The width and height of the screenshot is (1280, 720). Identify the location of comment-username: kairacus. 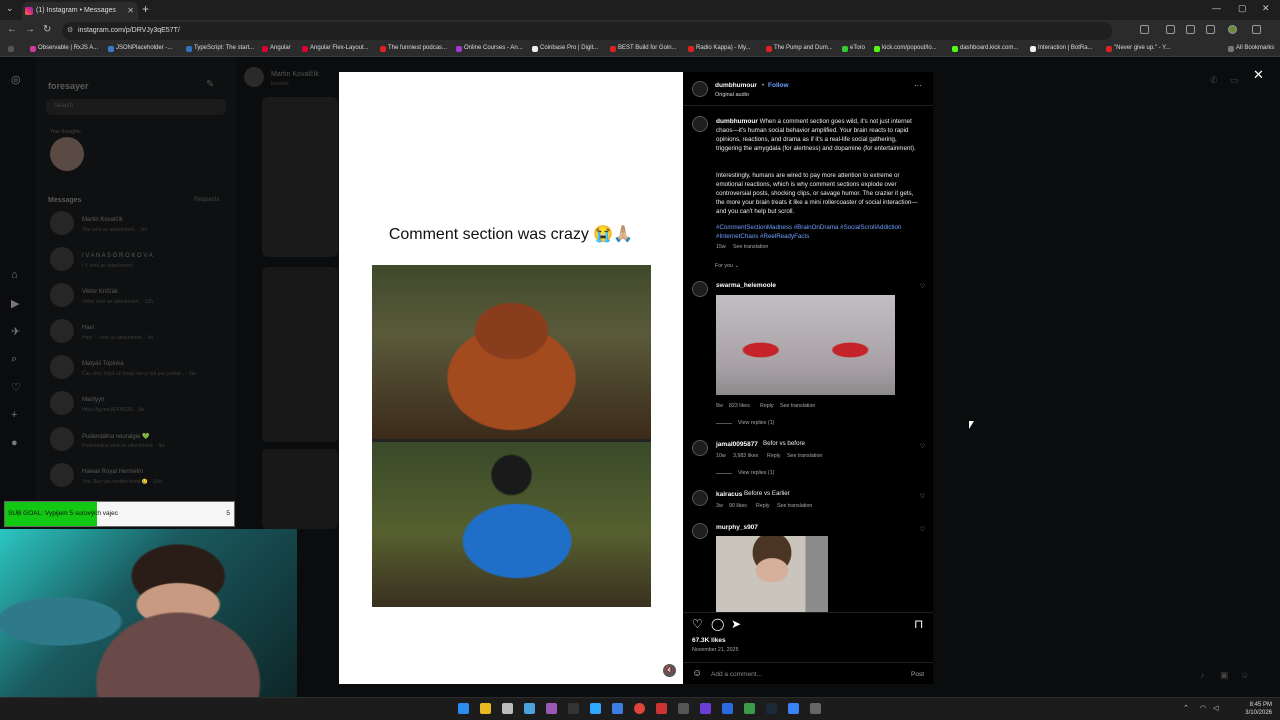
(729, 494).